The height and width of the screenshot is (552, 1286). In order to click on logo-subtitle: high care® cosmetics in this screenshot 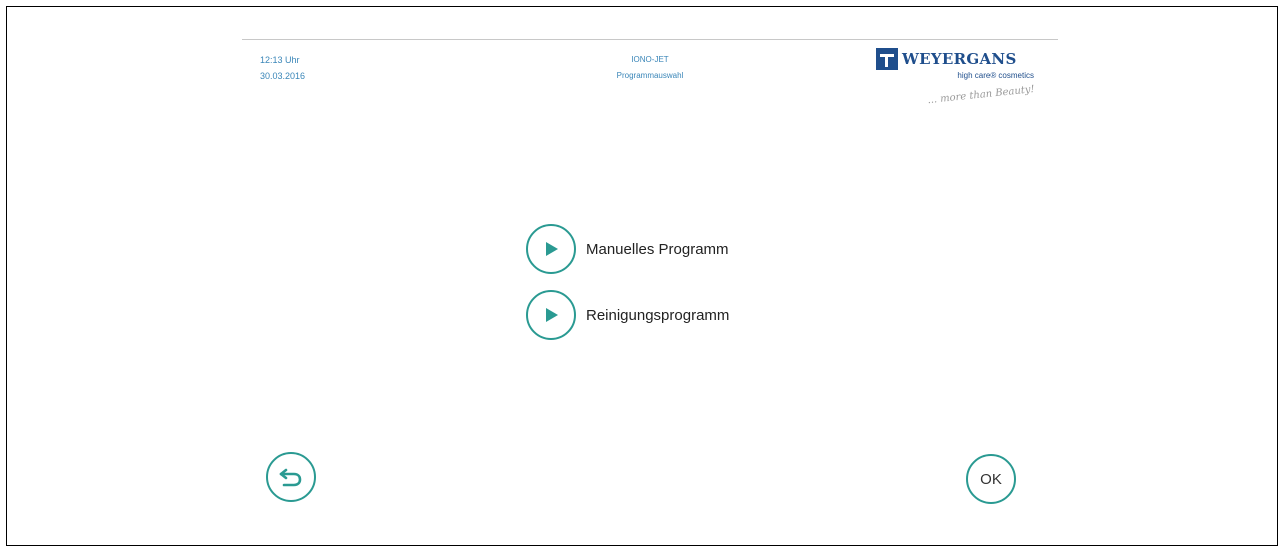, I will do `click(995, 75)`.